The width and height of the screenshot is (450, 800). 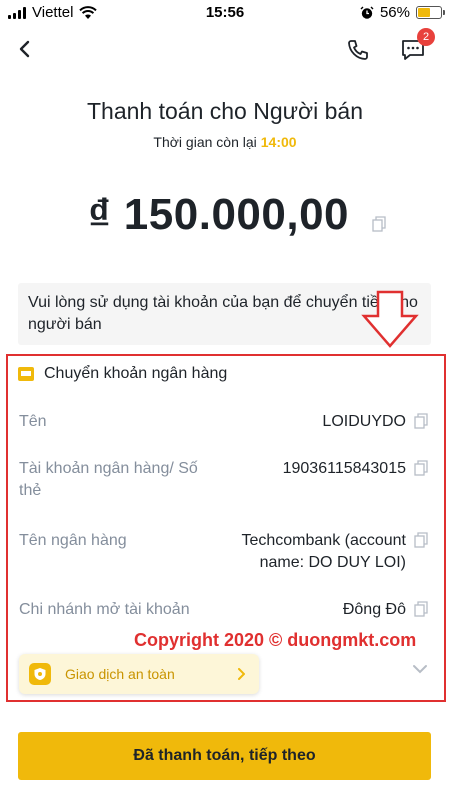 What do you see at coordinates (421, 540) in the screenshot?
I see `copy-bank-icon` at bounding box center [421, 540].